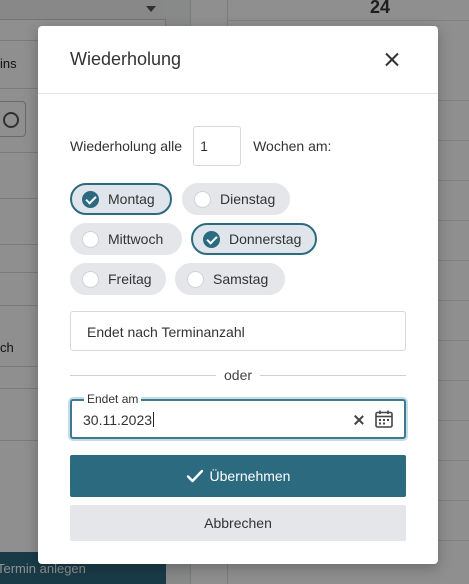  What do you see at coordinates (238, 60) in the screenshot?
I see `dialog-header: Wiederholung` at bounding box center [238, 60].